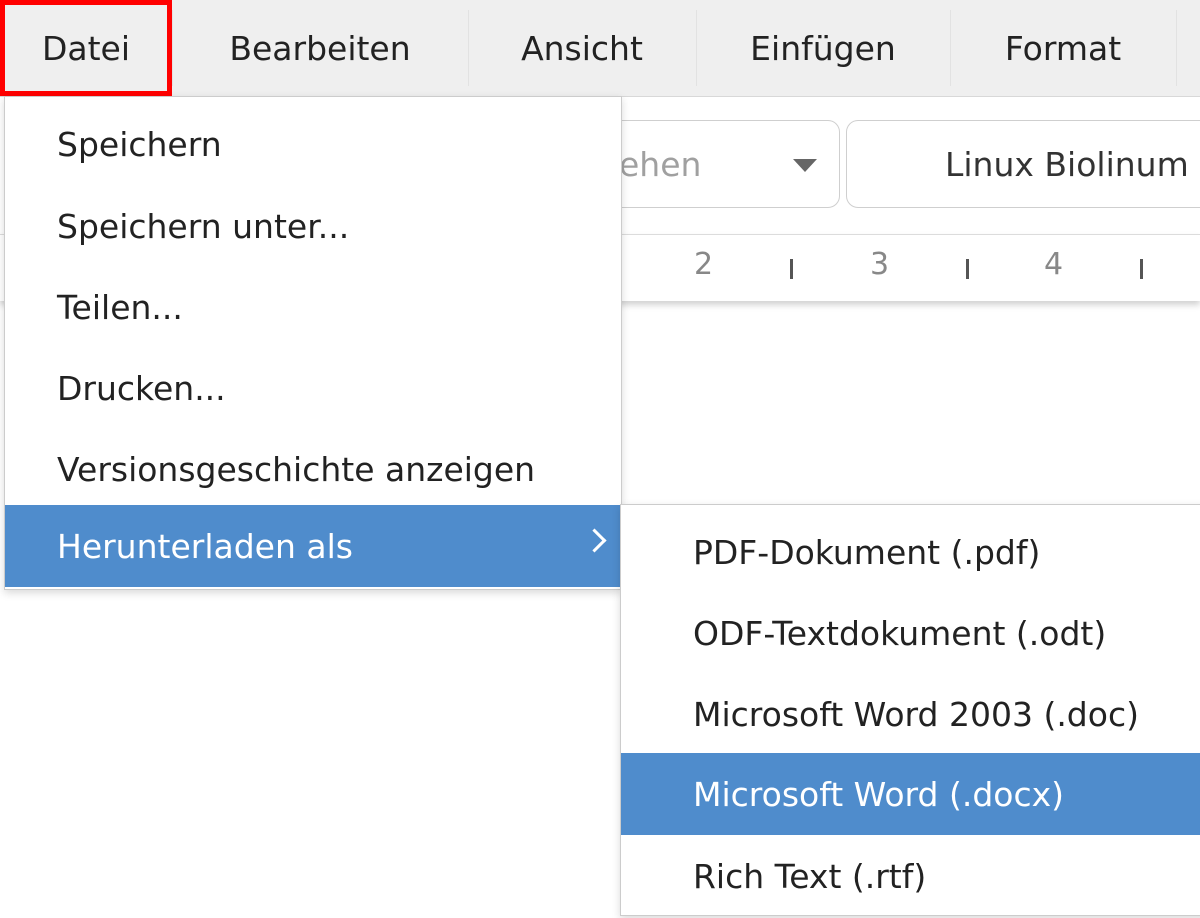 This screenshot has width=1200, height=918. Describe the element at coordinates (313, 469) in the screenshot. I see `menu-item-versionsgeschichte: Versionsgeschichte anzeigen` at that location.